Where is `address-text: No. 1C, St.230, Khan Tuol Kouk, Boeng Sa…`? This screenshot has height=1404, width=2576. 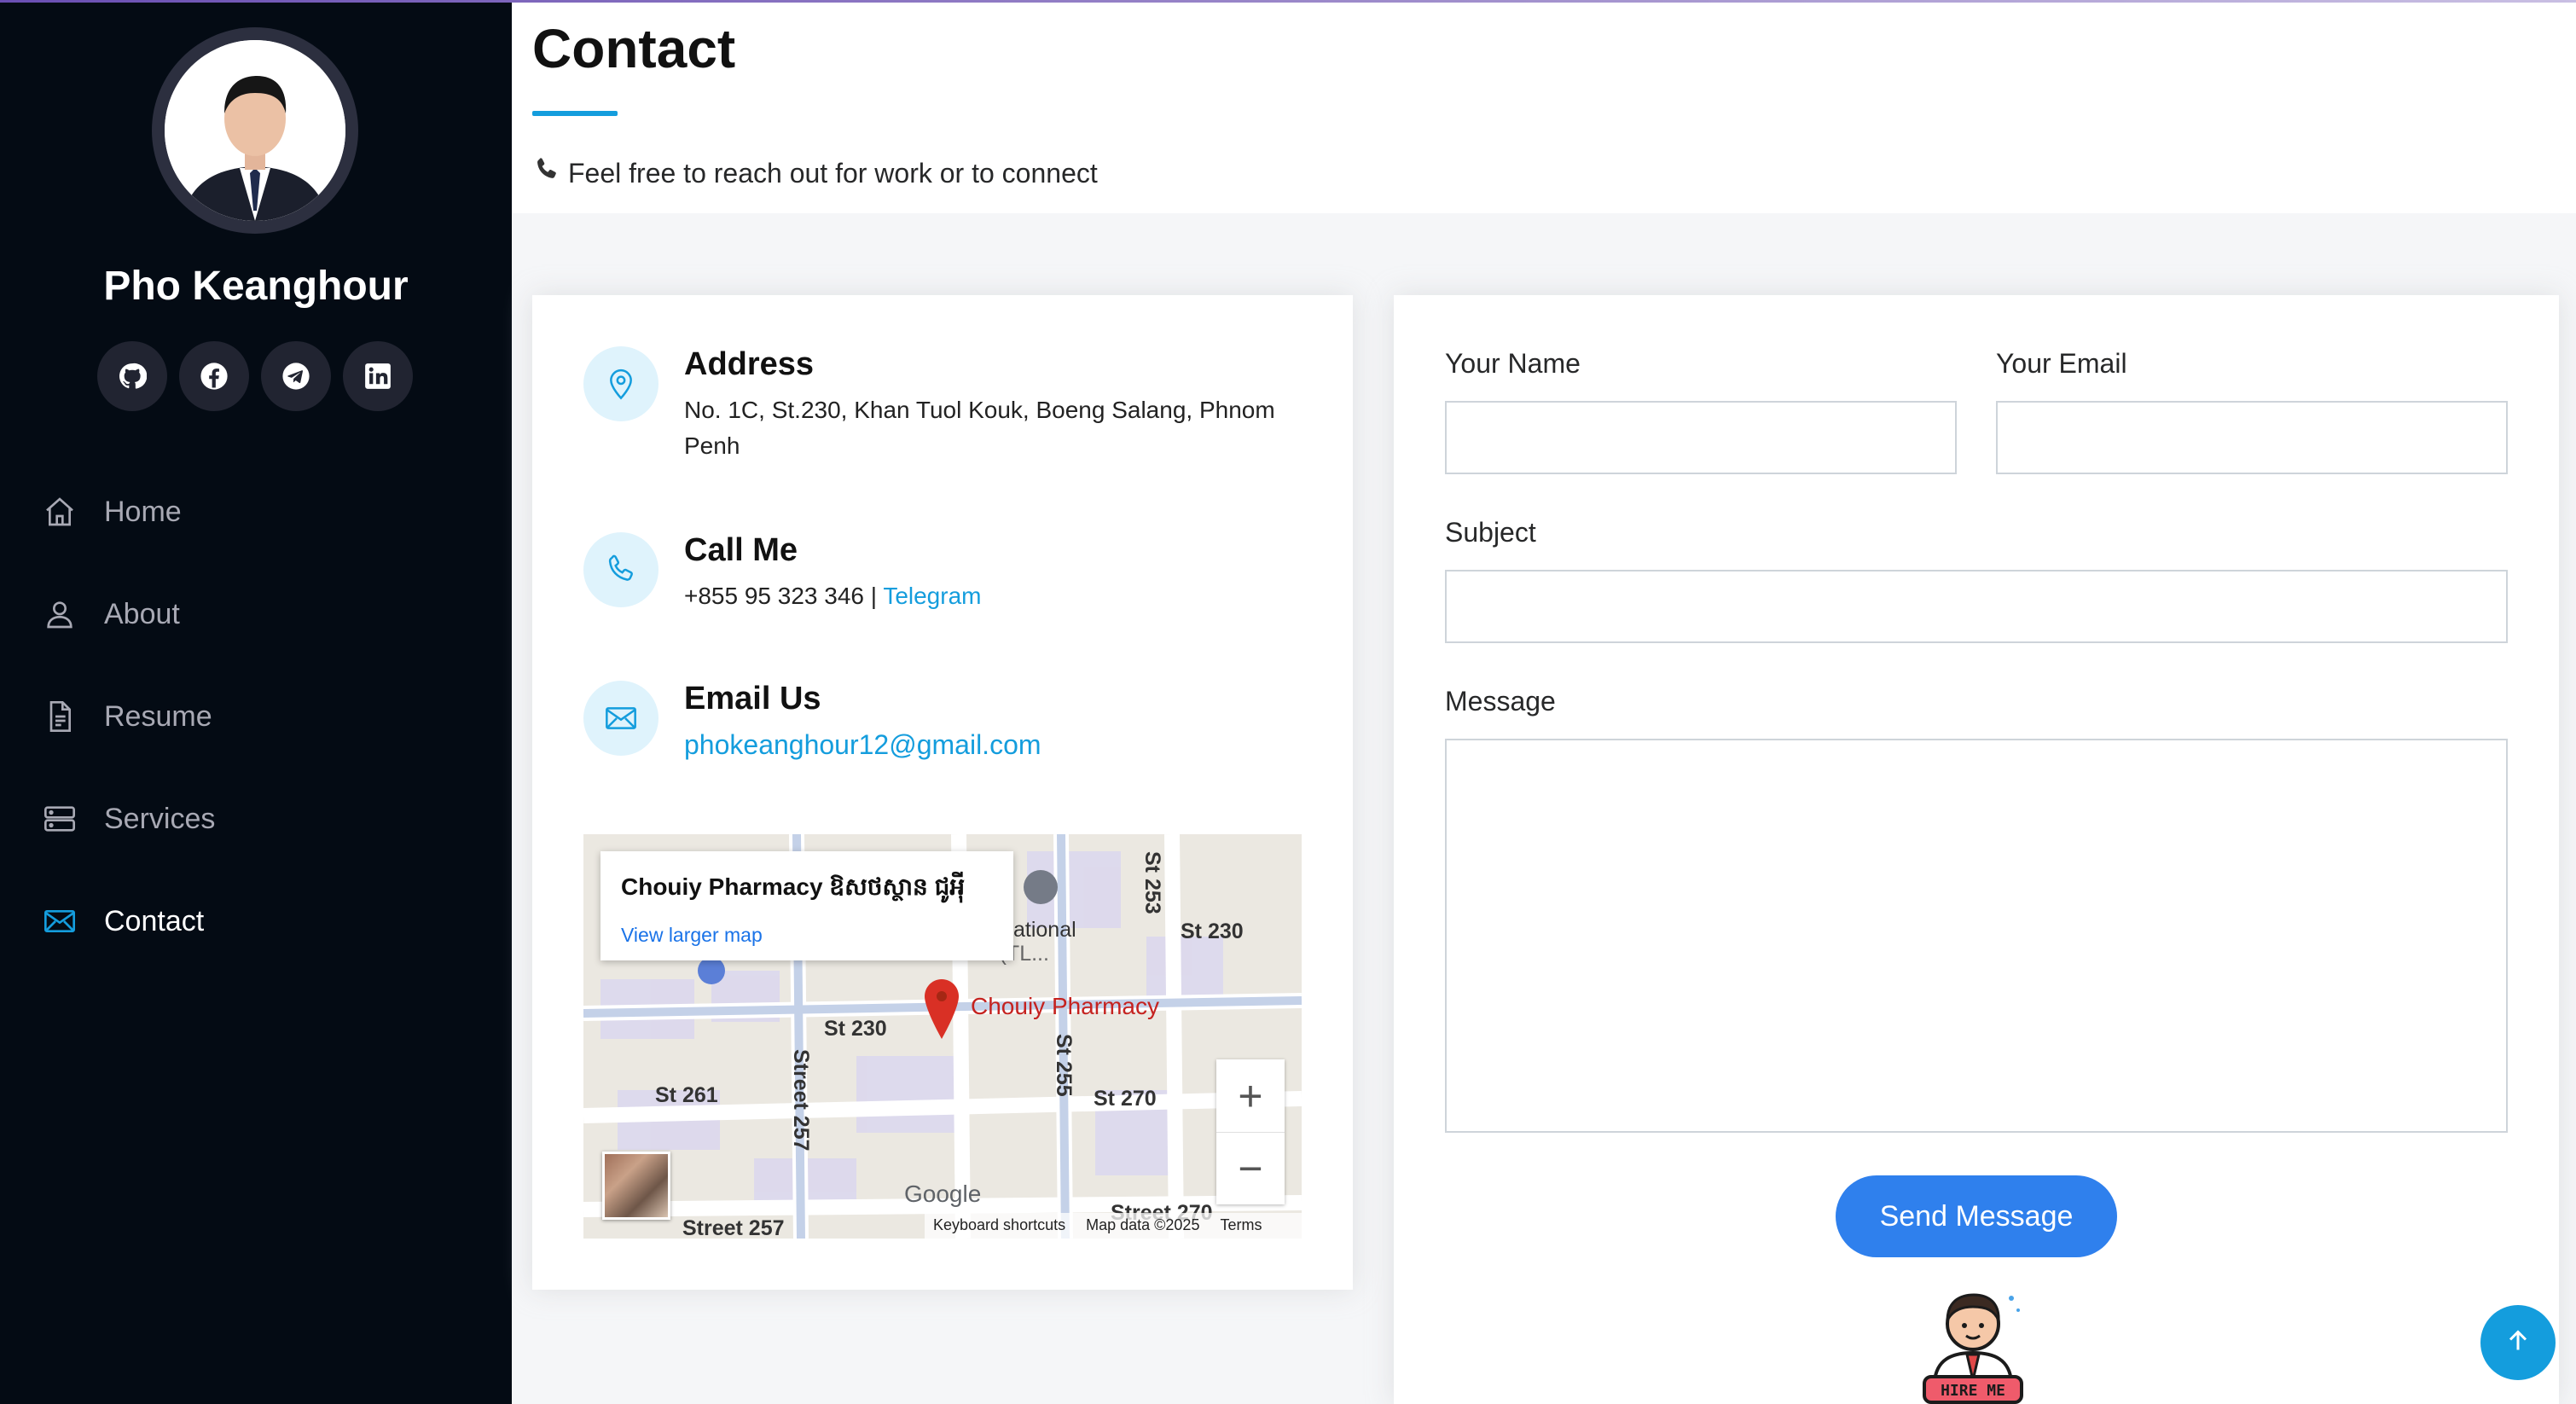 address-text: No. 1C, St.230, Khan Tuol Kouk, Boeng Sa… is located at coordinates (979, 428).